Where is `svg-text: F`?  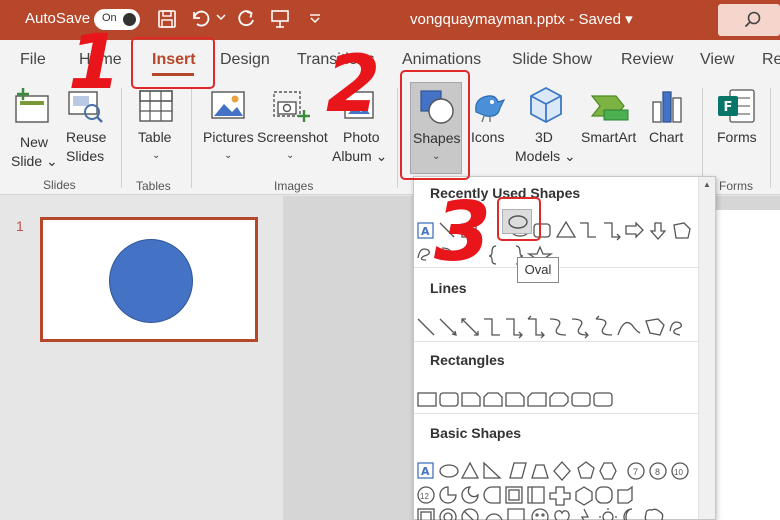
svg-text: F is located at coordinates (728, 107).